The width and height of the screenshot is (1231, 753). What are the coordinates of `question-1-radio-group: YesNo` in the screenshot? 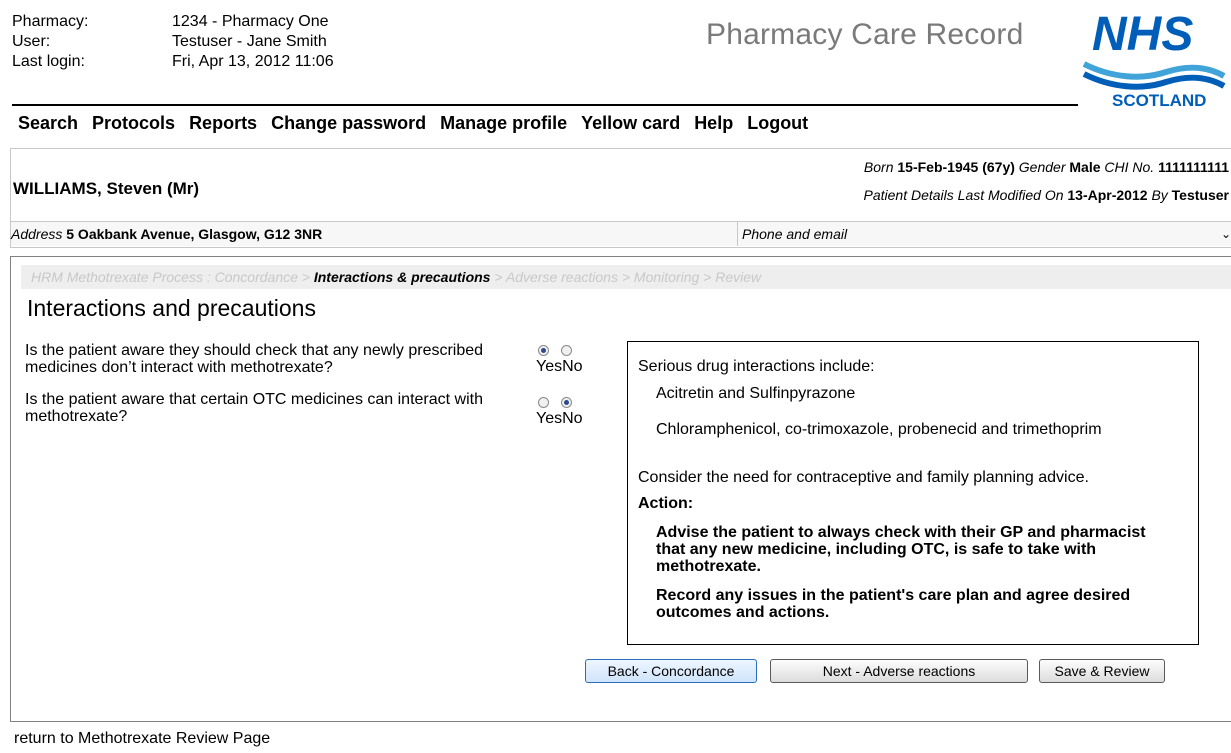 It's located at (566, 360).